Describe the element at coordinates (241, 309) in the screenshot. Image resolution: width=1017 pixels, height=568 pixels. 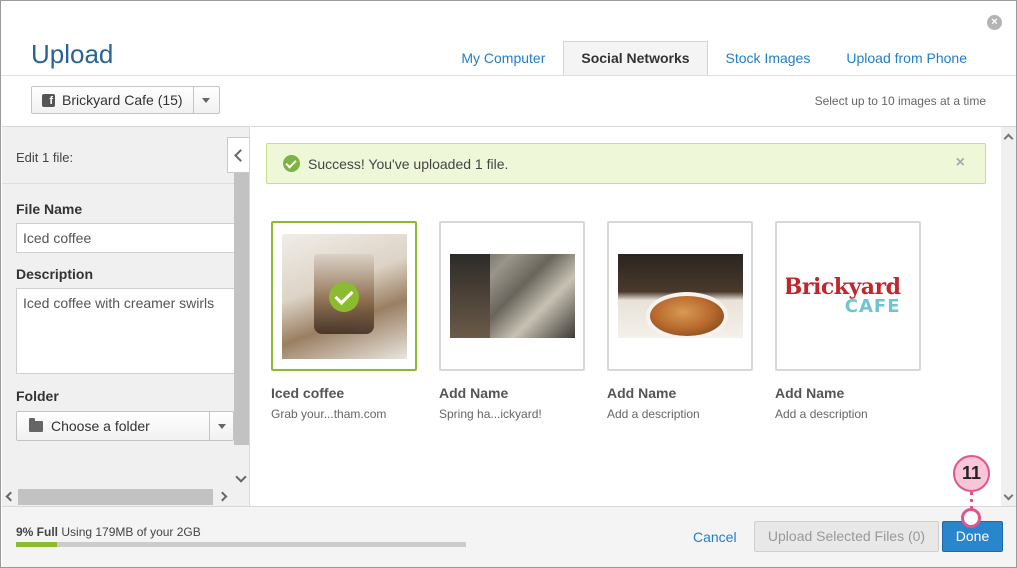
I see `vertical-scroll-thumb` at that location.